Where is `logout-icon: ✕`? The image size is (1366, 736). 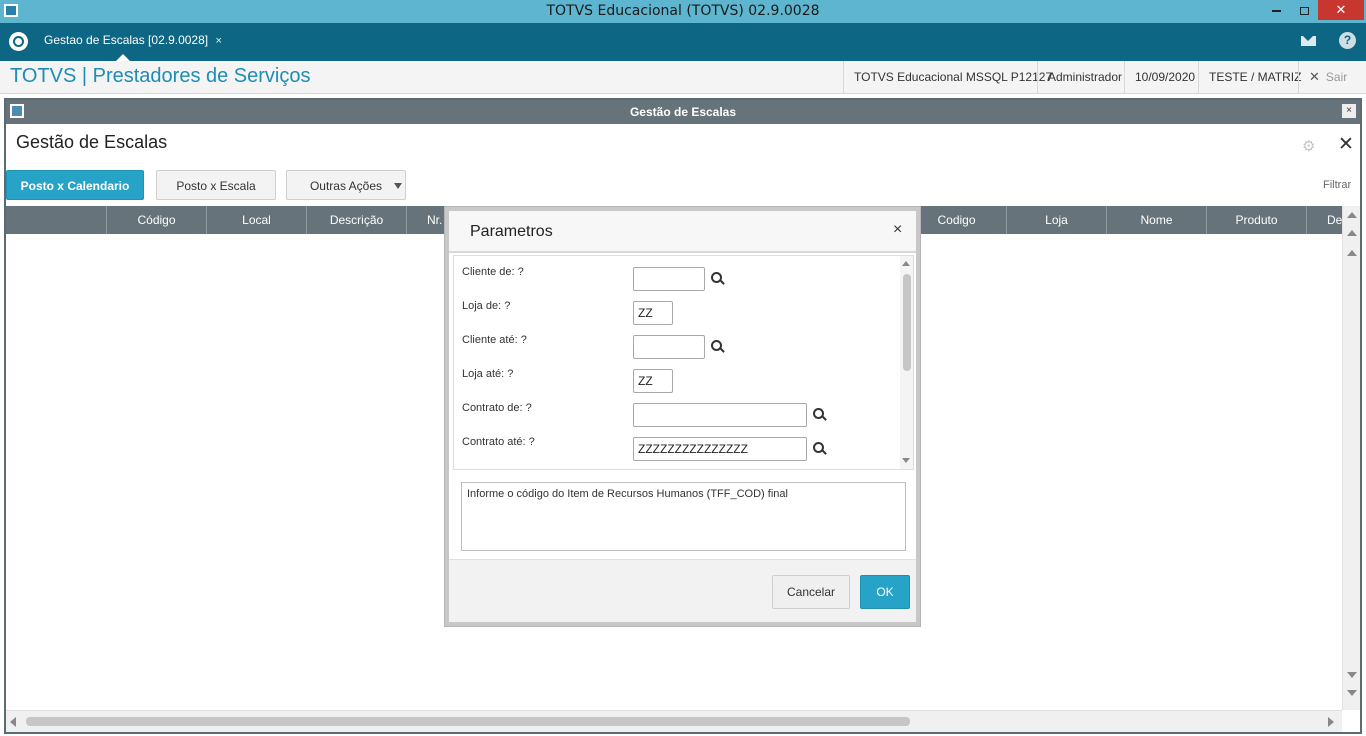
logout-icon: ✕ is located at coordinates (1314, 76).